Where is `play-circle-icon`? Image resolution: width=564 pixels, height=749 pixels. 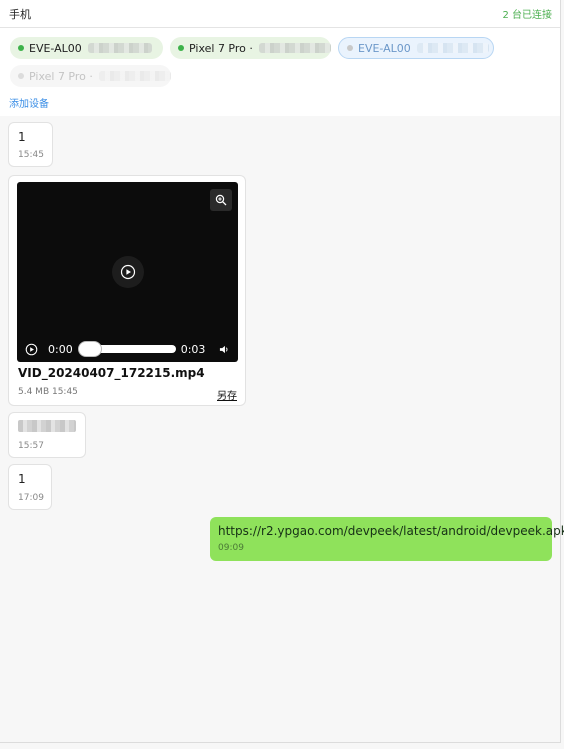
play-circle-icon is located at coordinates (128, 272).